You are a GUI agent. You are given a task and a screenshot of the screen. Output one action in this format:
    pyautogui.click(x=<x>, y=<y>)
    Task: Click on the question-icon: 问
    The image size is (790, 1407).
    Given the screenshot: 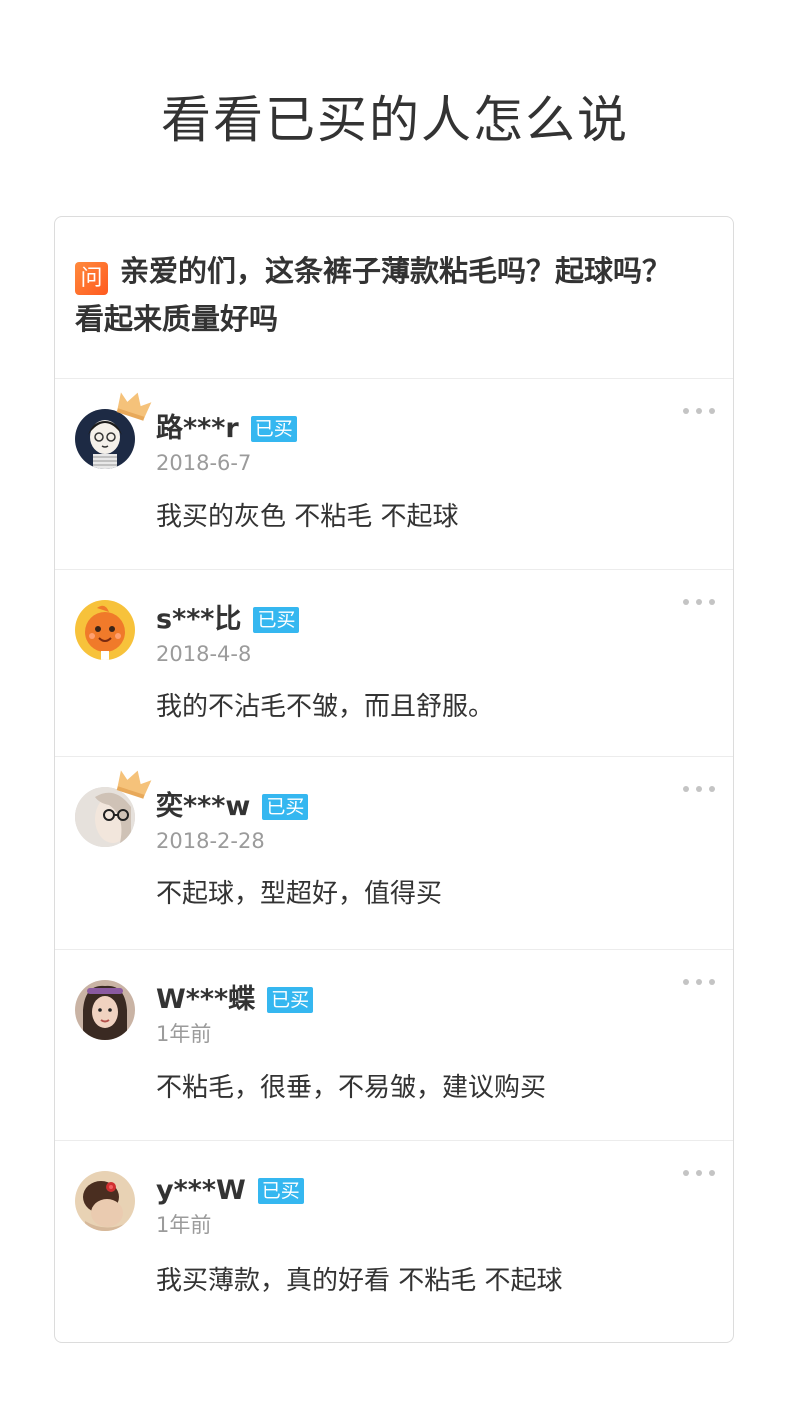 What is the action you would take?
    pyautogui.click(x=91, y=278)
    